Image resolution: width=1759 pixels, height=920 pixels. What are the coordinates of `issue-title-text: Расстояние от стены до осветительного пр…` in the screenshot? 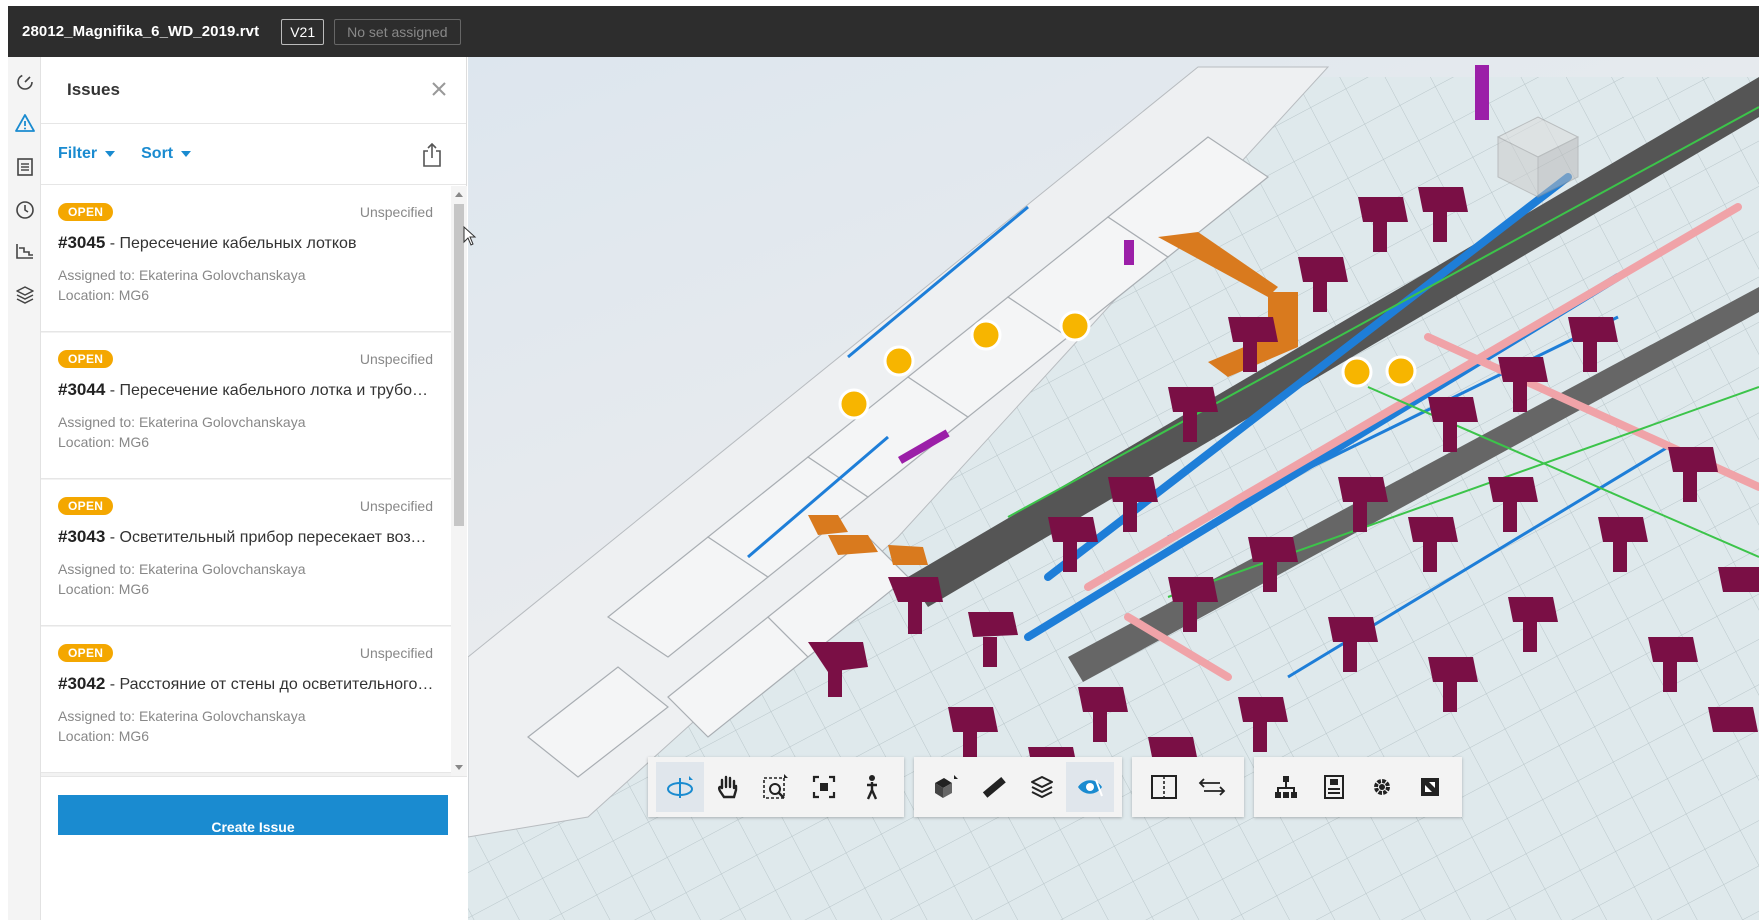 It's located at (277, 684).